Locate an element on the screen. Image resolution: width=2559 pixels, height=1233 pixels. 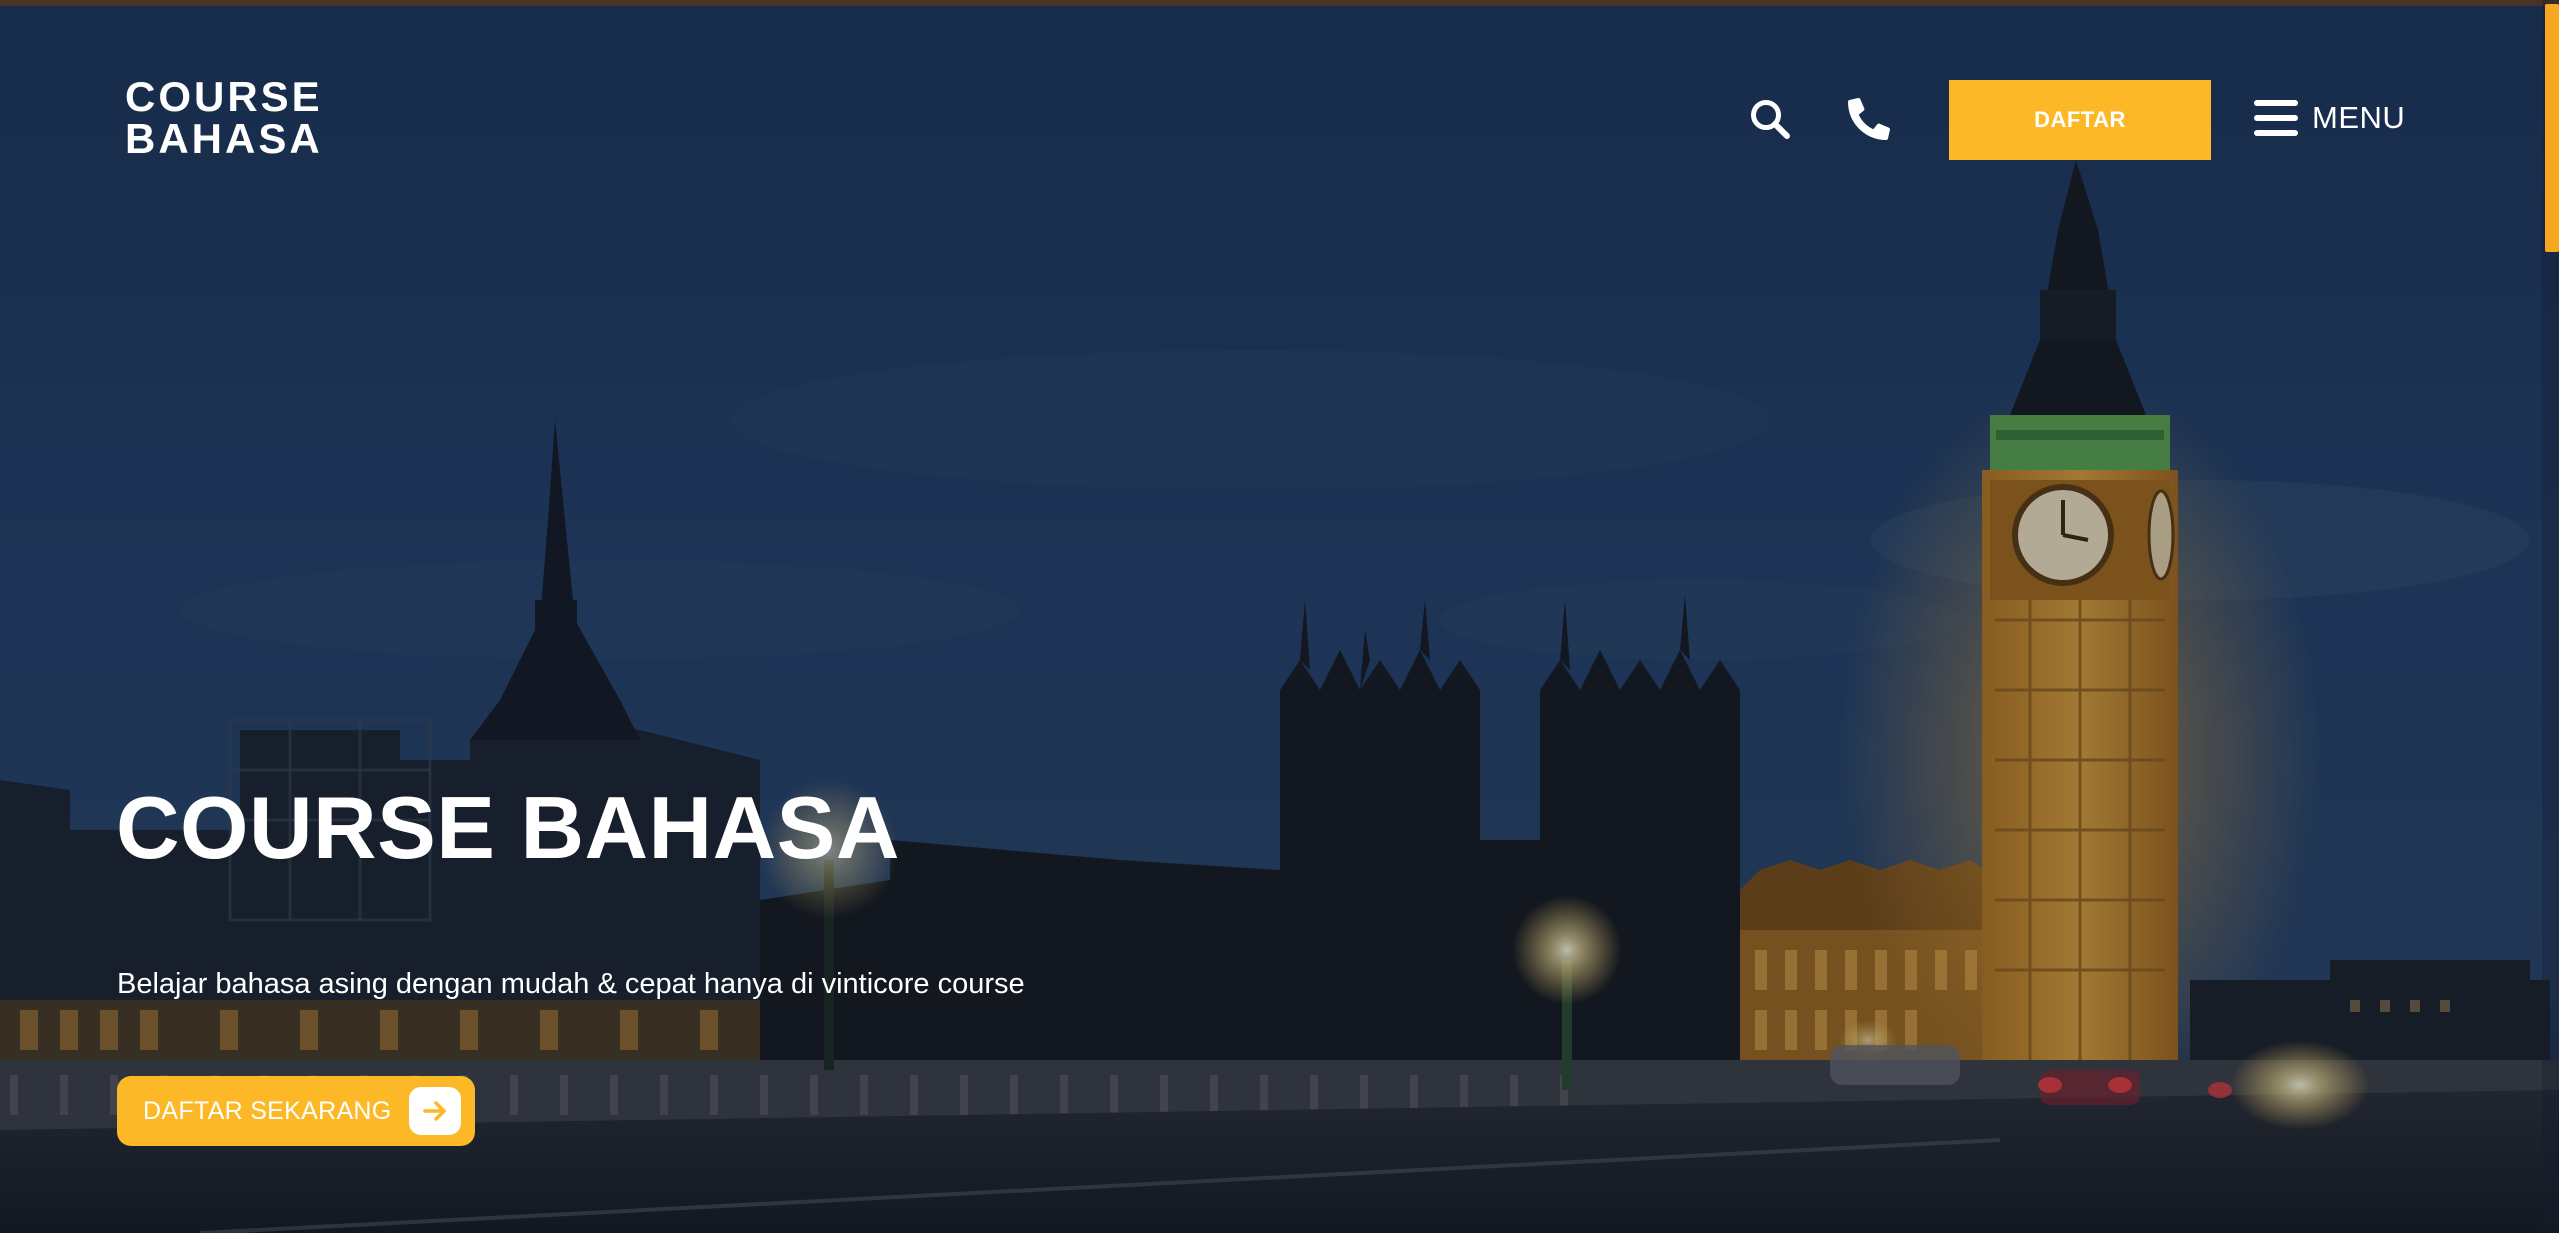
search-button is located at coordinates (1770, 119).